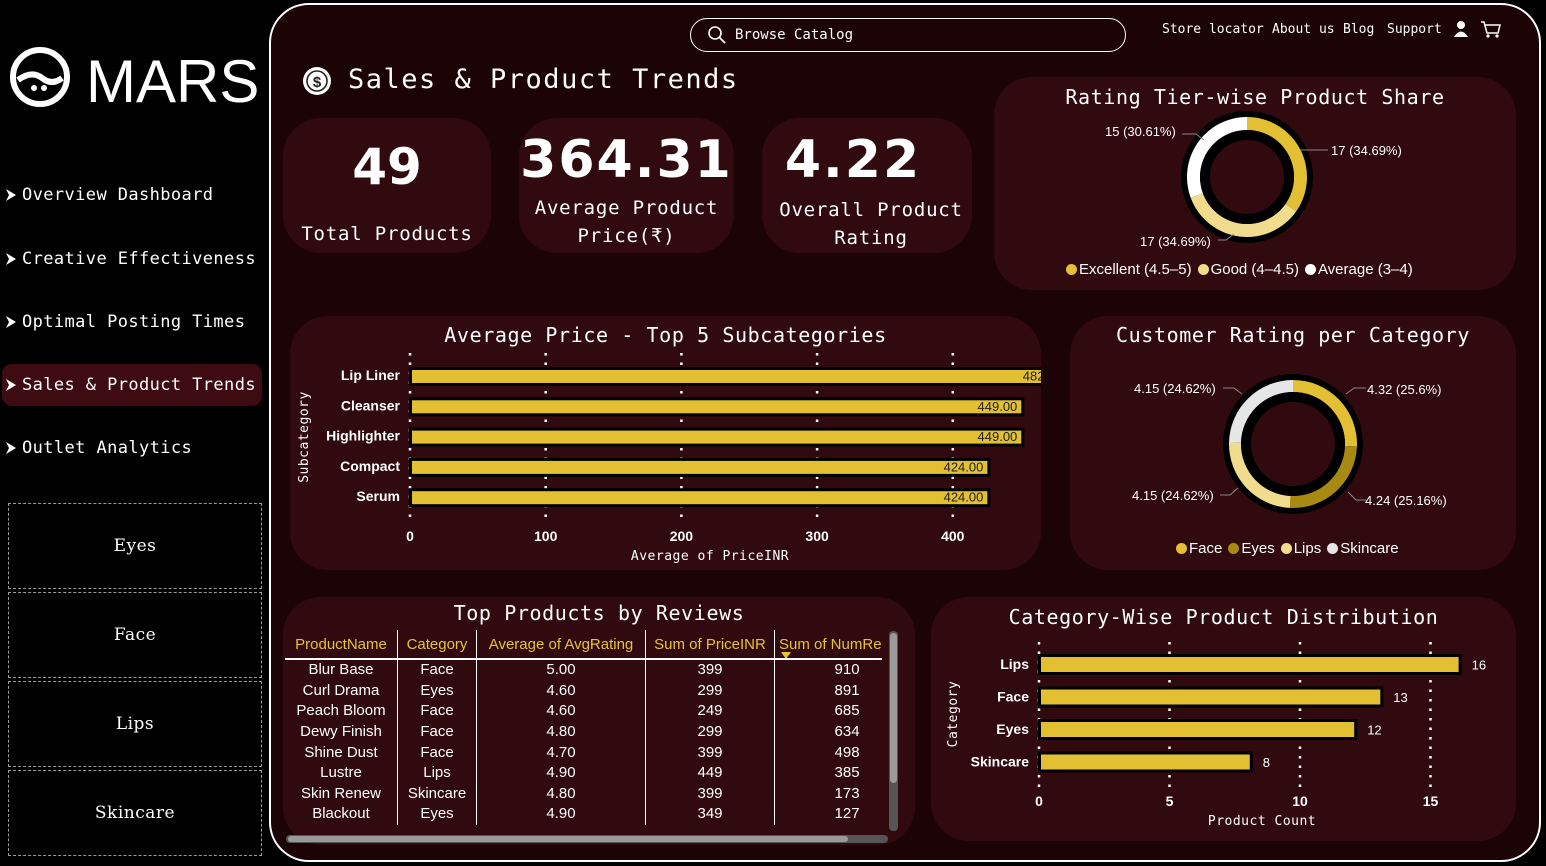 The image size is (1546, 866). I want to click on data-label: 424.00, so click(964, 466).